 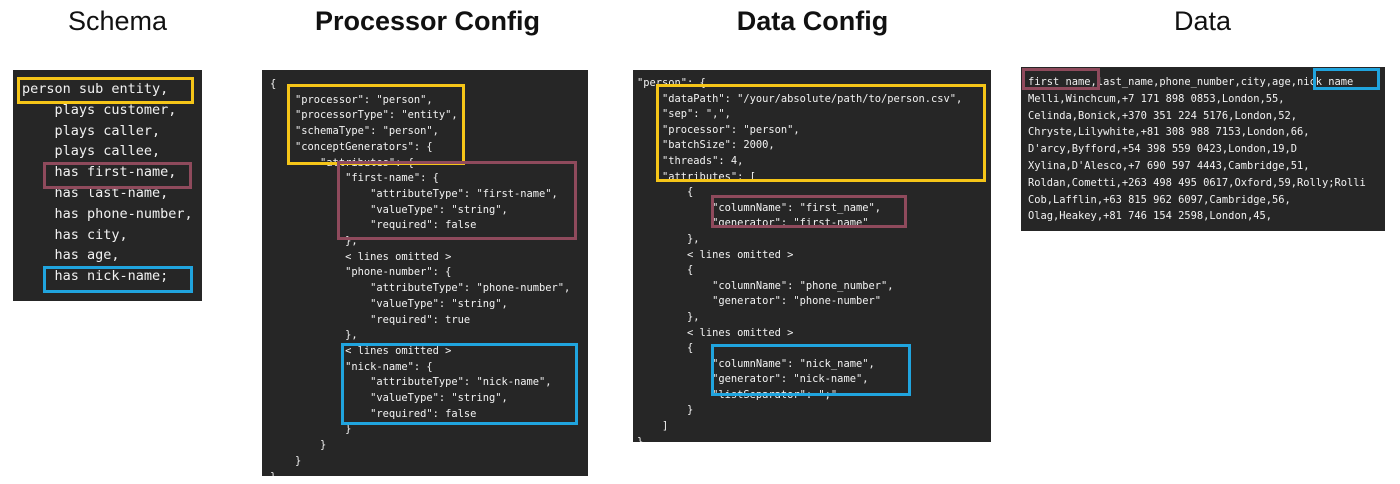 What do you see at coordinates (118, 279) in the screenshot?
I see `schema-highlight-nick-name` at bounding box center [118, 279].